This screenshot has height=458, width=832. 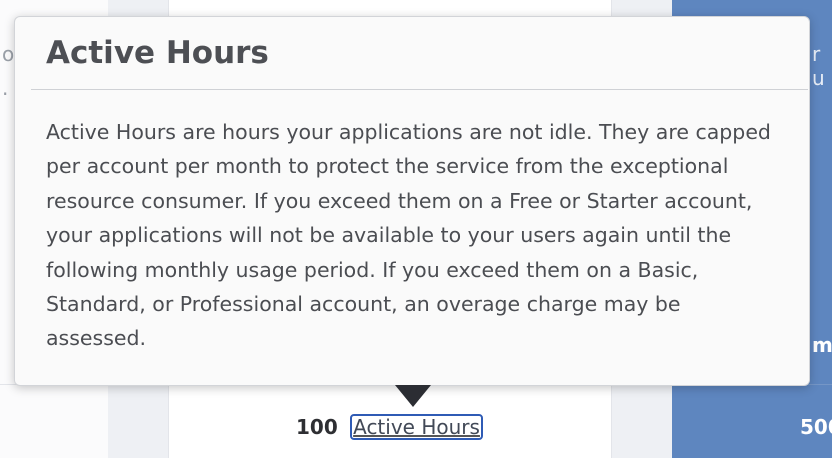 What do you see at coordinates (419, 89) in the screenshot?
I see `tooltip-divider` at bounding box center [419, 89].